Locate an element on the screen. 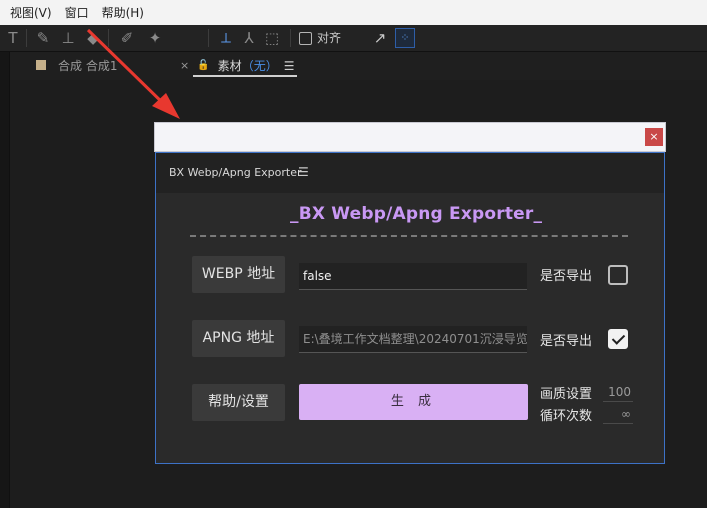 The width and height of the screenshot is (707, 508). apng-path-field: E:\叠境工作文档整理\20240701沉浸导览 is located at coordinates (413, 339).